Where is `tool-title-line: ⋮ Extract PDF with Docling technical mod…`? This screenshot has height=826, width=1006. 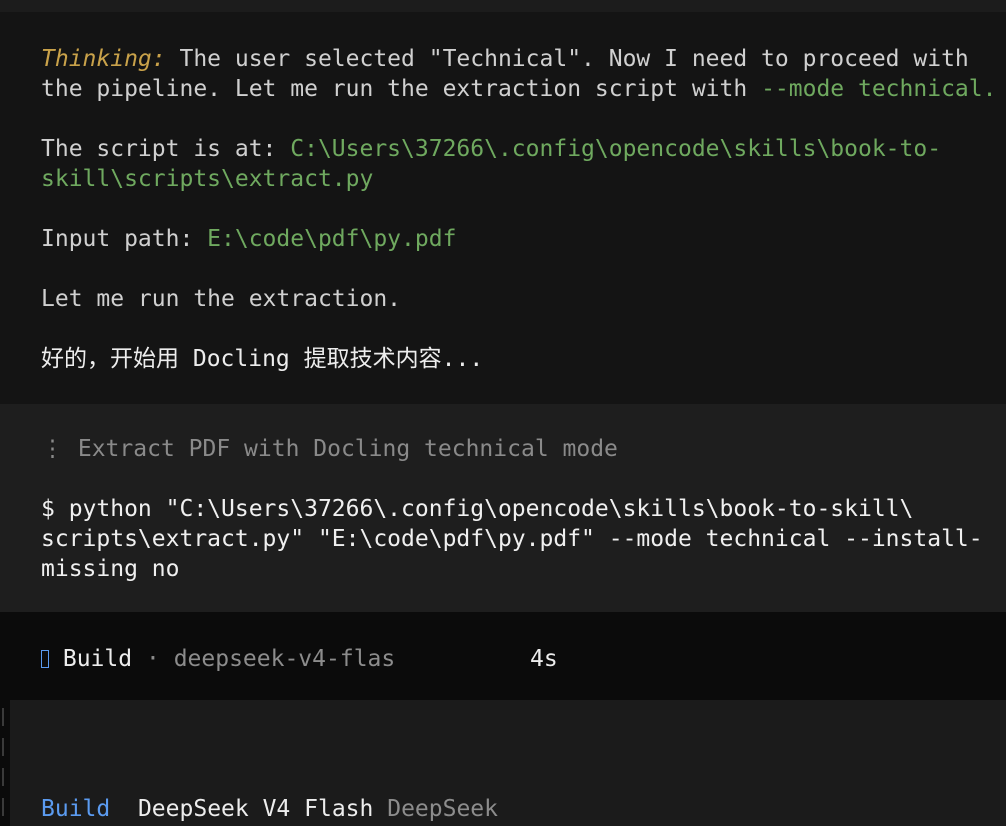
tool-title-line: ⋮ Extract PDF with Docling technical mod… is located at coordinates (329, 449).